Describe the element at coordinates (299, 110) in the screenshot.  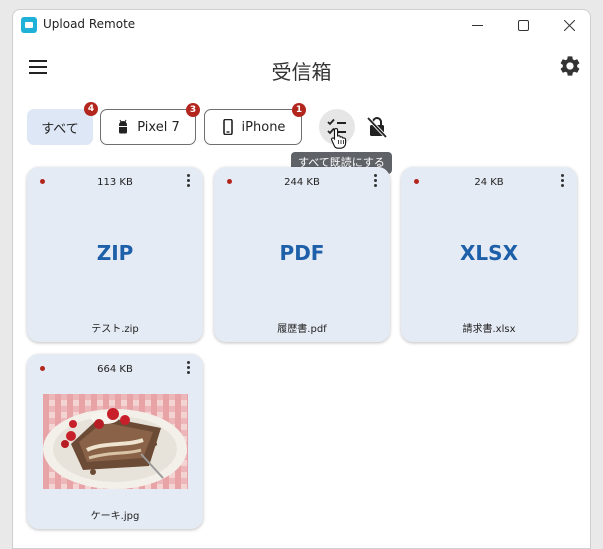
I see `unread-count-badge: 1` at that location.